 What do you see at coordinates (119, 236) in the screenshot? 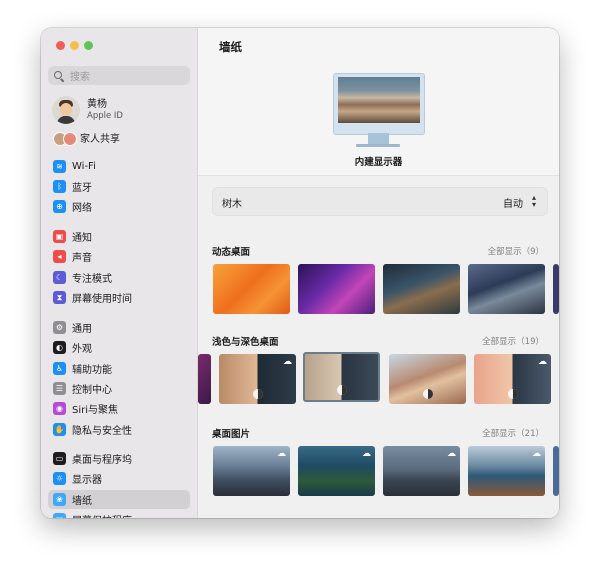
I see `sidebar-item-notification: ▣ 通知` at bounding box center [119, 236].